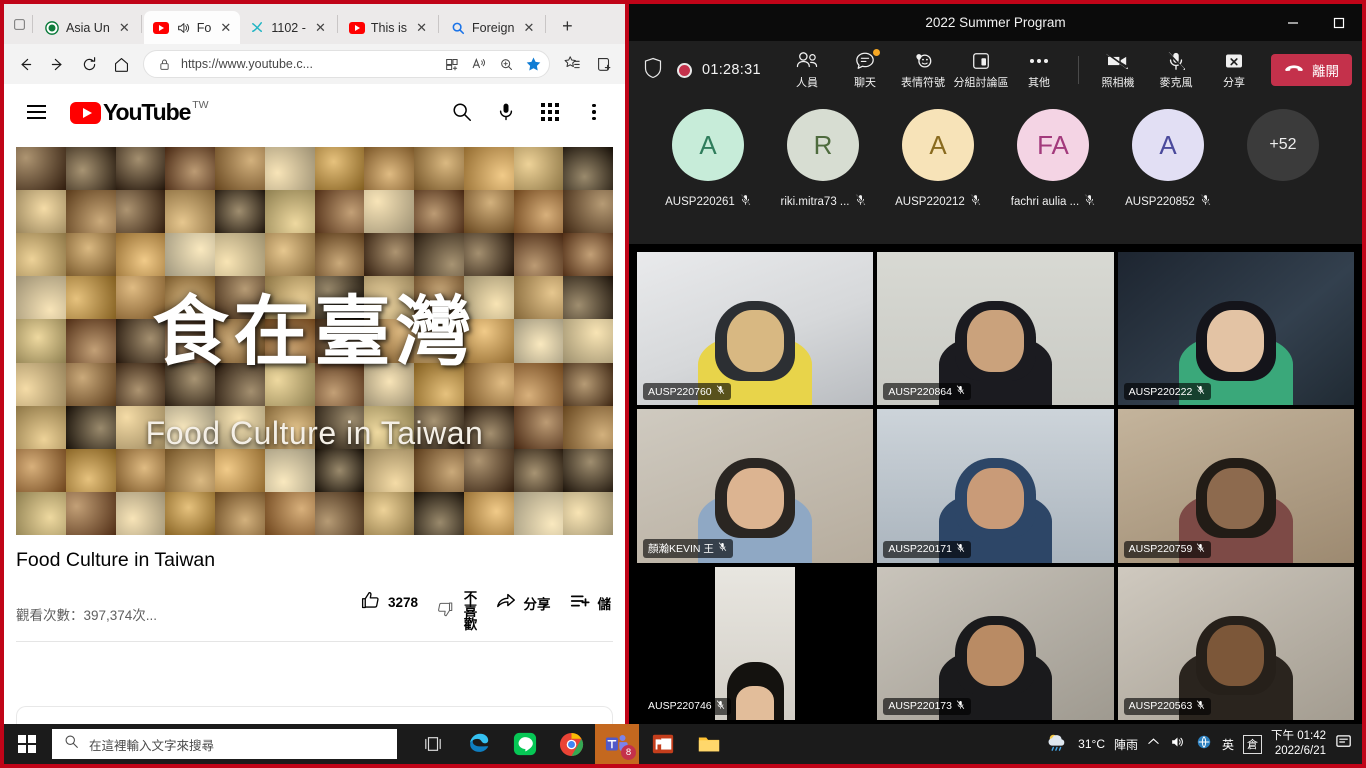 This screenshot has width=1366, height=768. I want to click on browser-tab-3: This is ✕, so click(388, 27).